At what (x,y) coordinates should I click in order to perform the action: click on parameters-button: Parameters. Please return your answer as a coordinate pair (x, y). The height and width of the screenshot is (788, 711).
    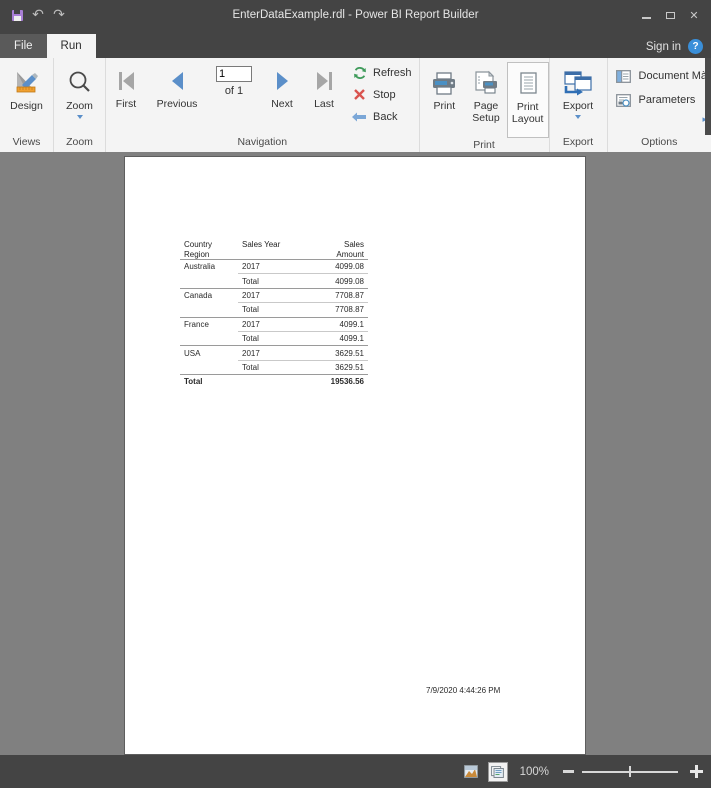
    Looking at the image, I should click on (661, 100).